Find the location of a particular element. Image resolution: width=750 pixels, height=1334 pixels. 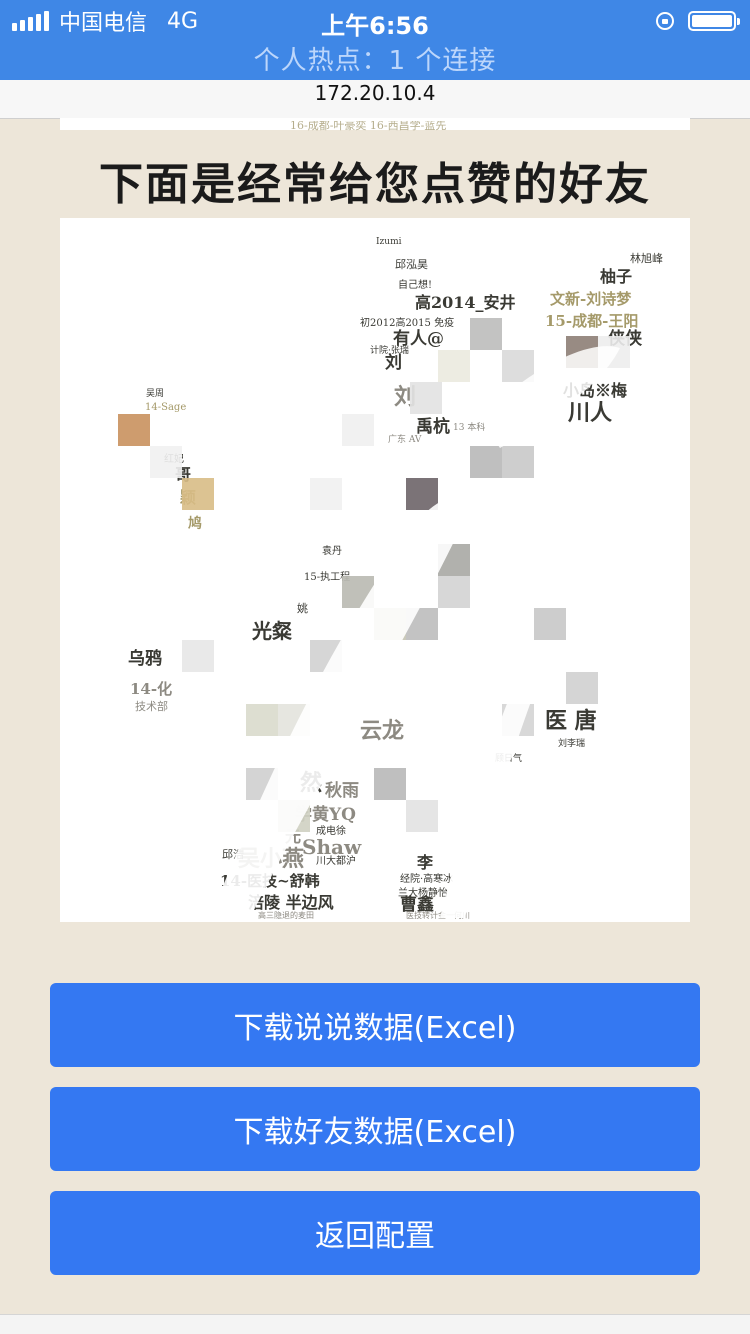

url-bar: 172.20.10.4 is located at coordinates (375, 99).